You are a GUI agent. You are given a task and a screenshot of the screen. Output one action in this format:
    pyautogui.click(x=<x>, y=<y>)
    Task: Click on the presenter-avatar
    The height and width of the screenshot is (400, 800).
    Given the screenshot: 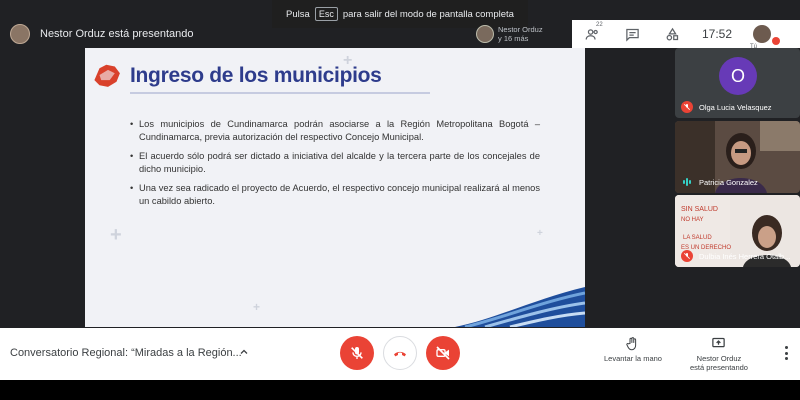 What is the action you would take?
    pyautogui.click(x=20, y=34)
    